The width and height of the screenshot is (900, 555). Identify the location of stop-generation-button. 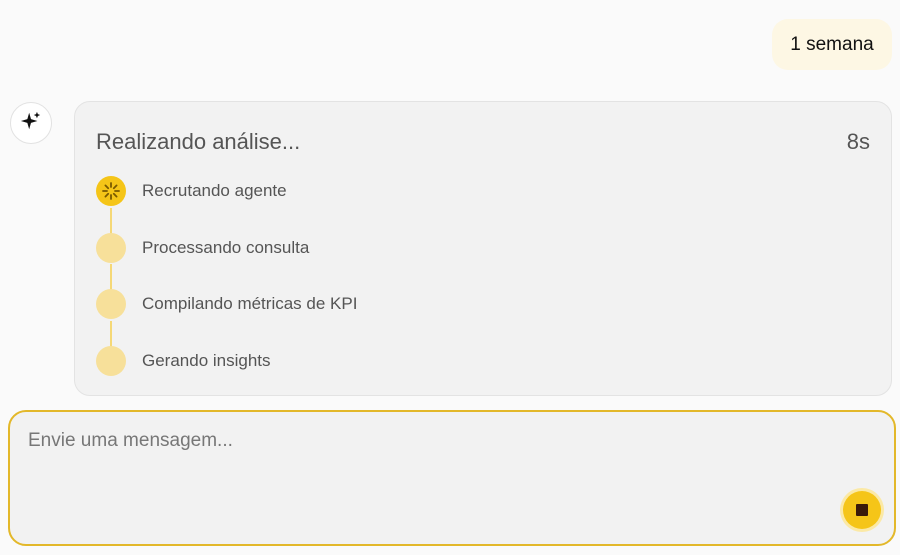
(862, 510).